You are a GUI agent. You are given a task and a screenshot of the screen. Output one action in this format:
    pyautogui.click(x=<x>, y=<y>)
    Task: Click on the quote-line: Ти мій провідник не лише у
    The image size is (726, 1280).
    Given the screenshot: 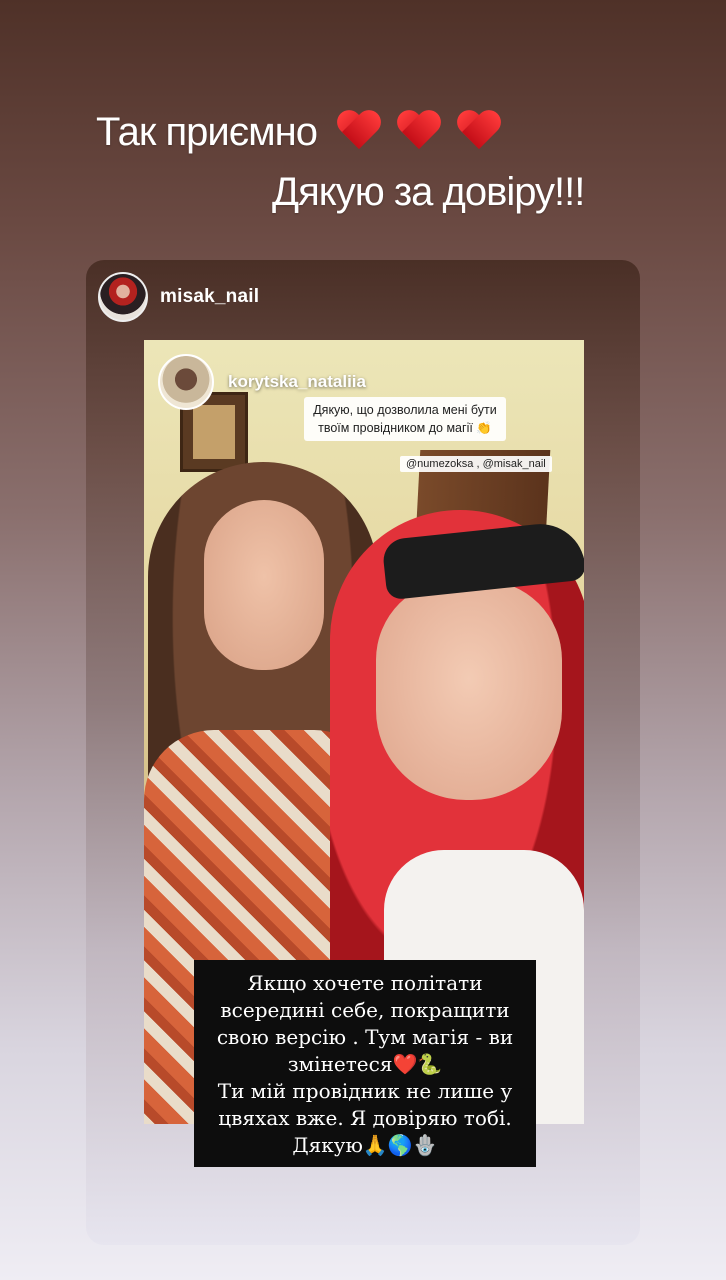 What is the action you would take?
    pyautogui.click(x=365, y=1091)
    